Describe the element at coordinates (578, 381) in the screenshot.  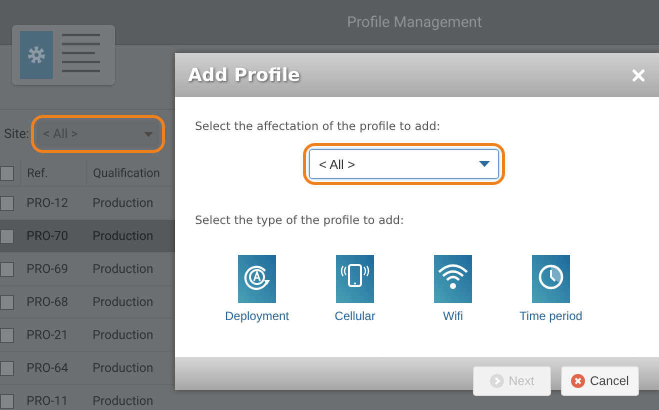
I see `cancel-icon` at that location.